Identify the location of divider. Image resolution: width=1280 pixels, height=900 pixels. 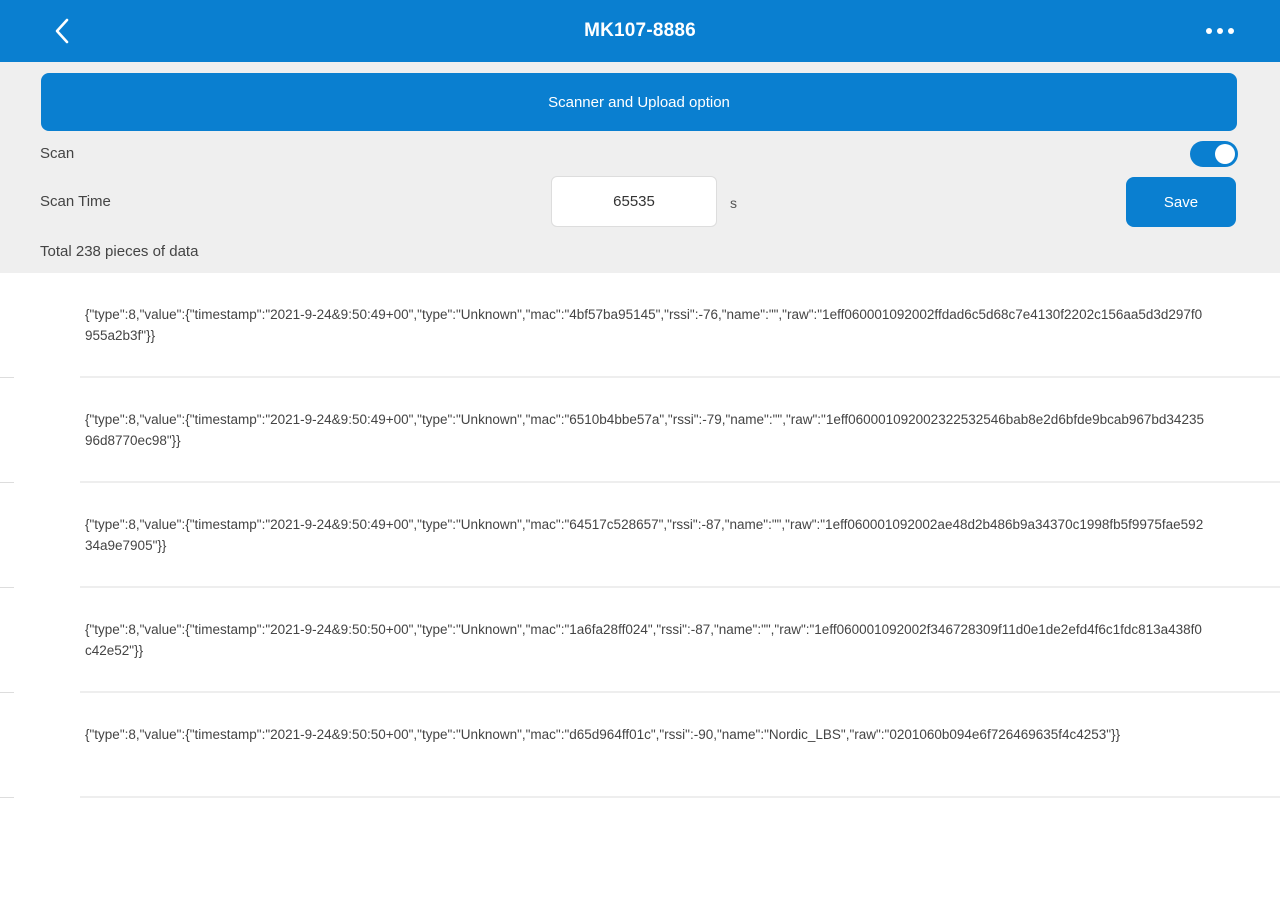
(680, 797).